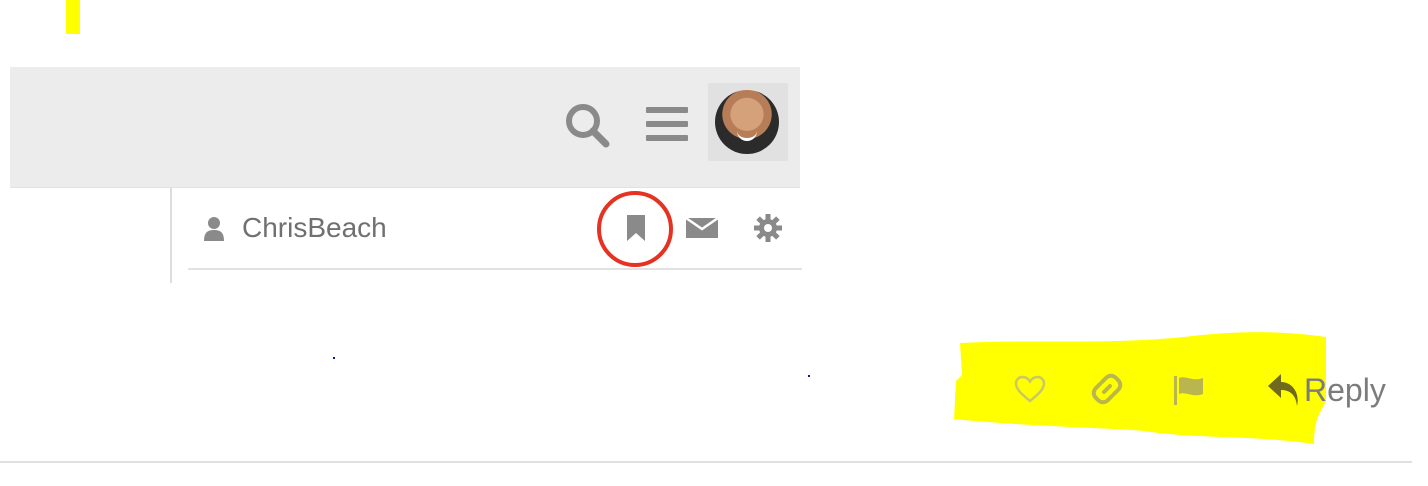  I want to click on avatar-smile, so click(747, 135).